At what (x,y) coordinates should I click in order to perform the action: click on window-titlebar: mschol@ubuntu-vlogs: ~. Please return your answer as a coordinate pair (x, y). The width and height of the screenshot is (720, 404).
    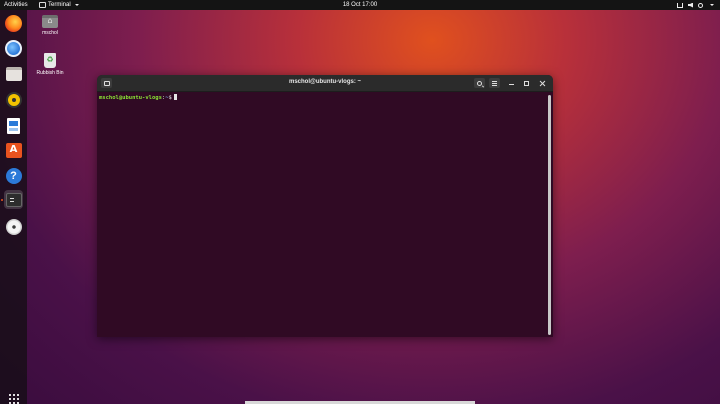
    Looking at the image, I should click on (325, 83).